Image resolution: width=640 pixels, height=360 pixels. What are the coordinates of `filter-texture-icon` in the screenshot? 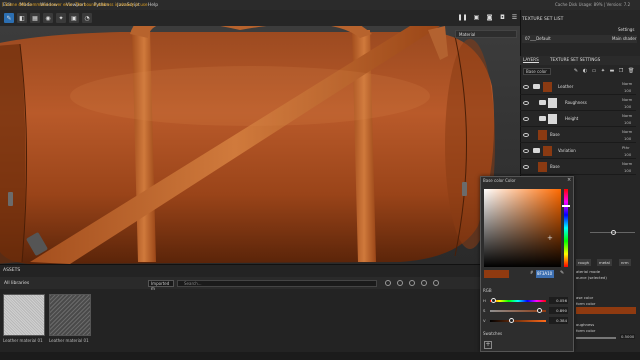 It's located at (412, 283).